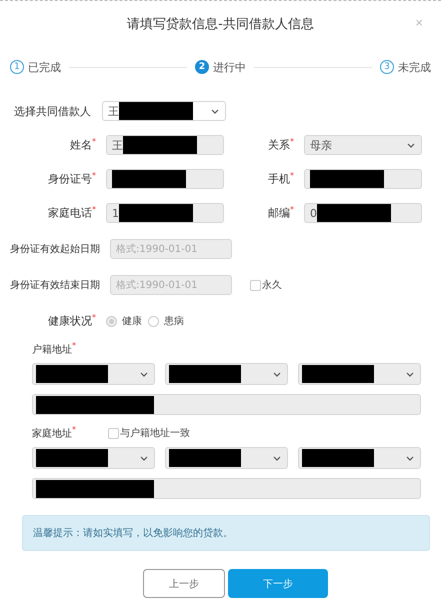 Image resolution: width=441 pixels, height=608 pixels. What do you see at coordinates (52, 111) in the screenshot?
I see `field-label: 选择共同借款人` at bounding box center [52, 111].